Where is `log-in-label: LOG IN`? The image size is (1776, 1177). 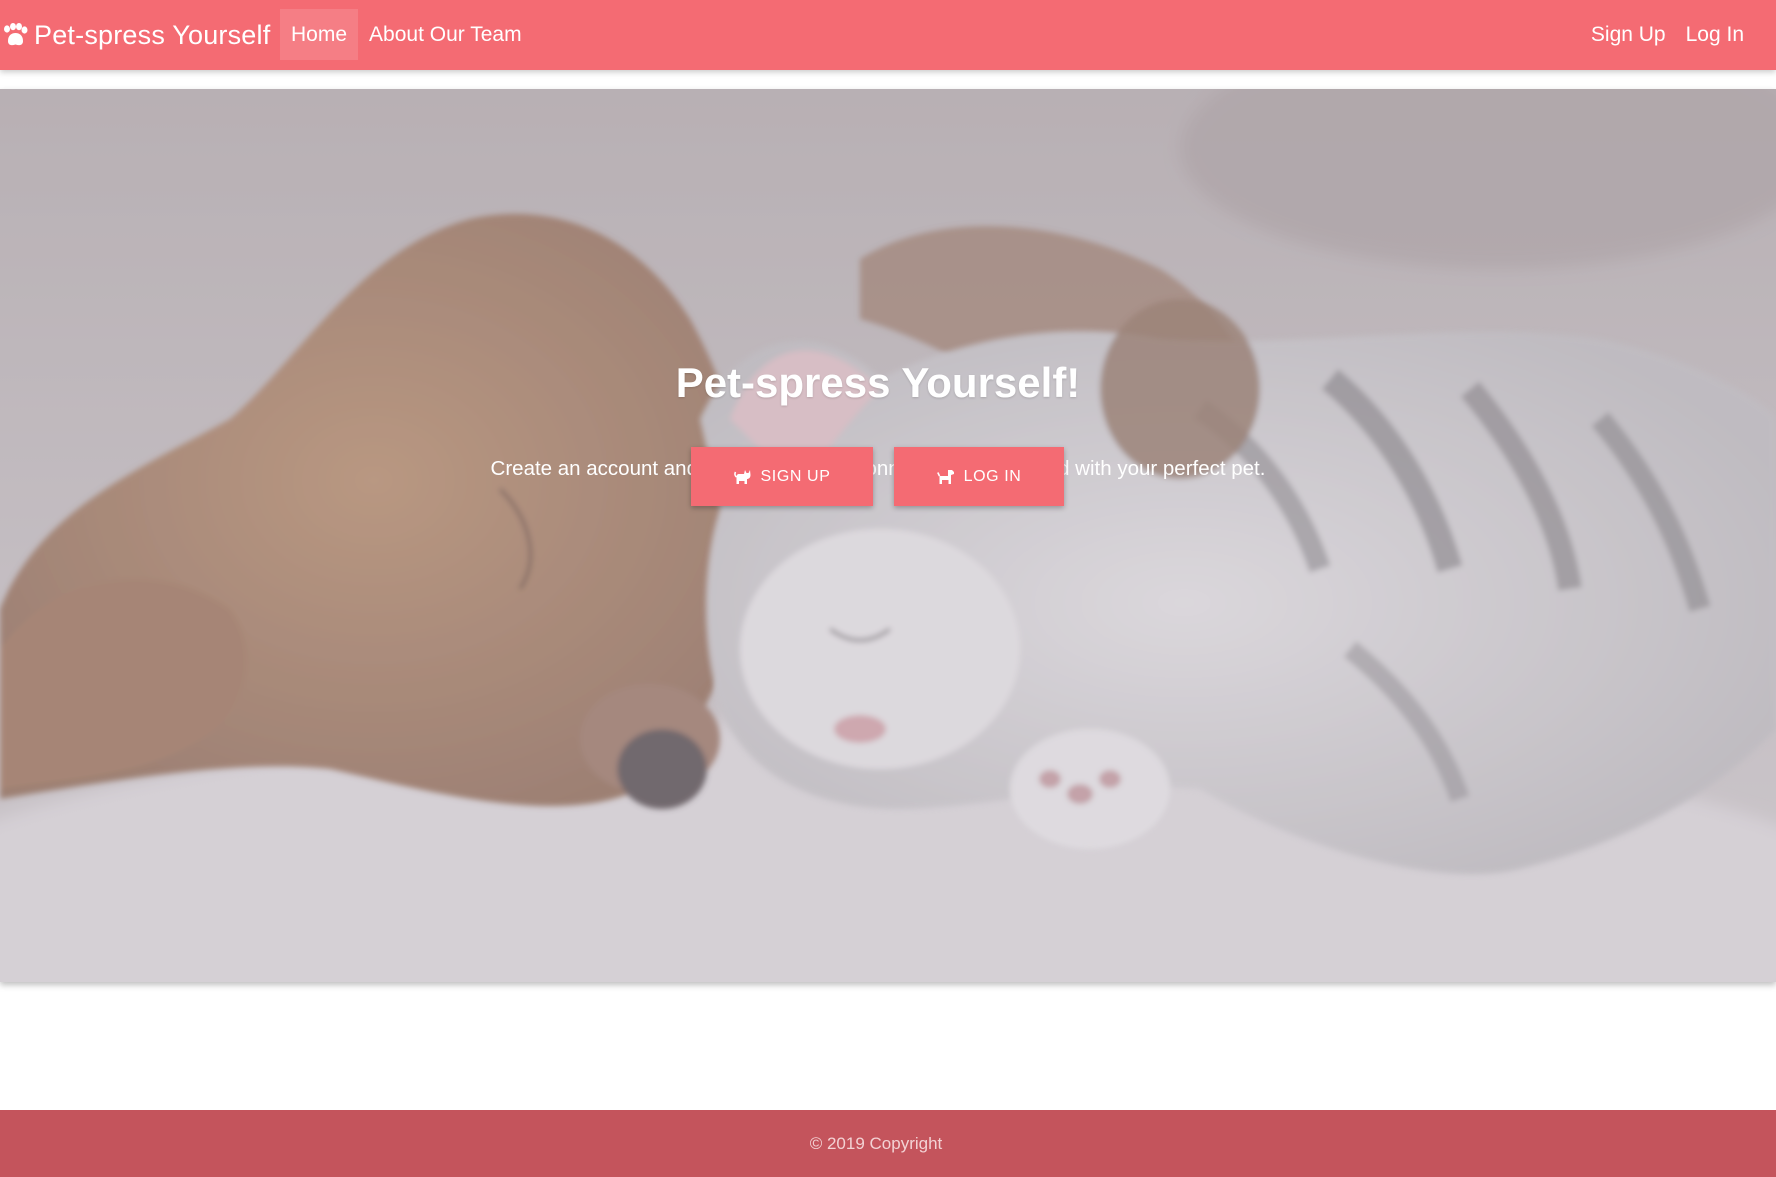 log-in-label: LOG IN is located at coordinates (992, 476).